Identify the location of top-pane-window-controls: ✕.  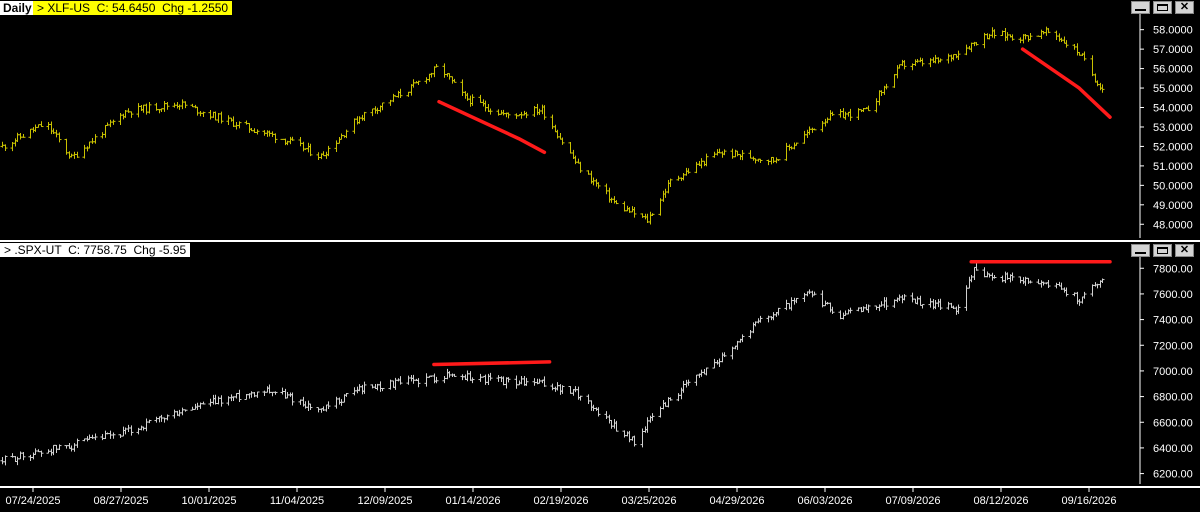
(1162, 7).